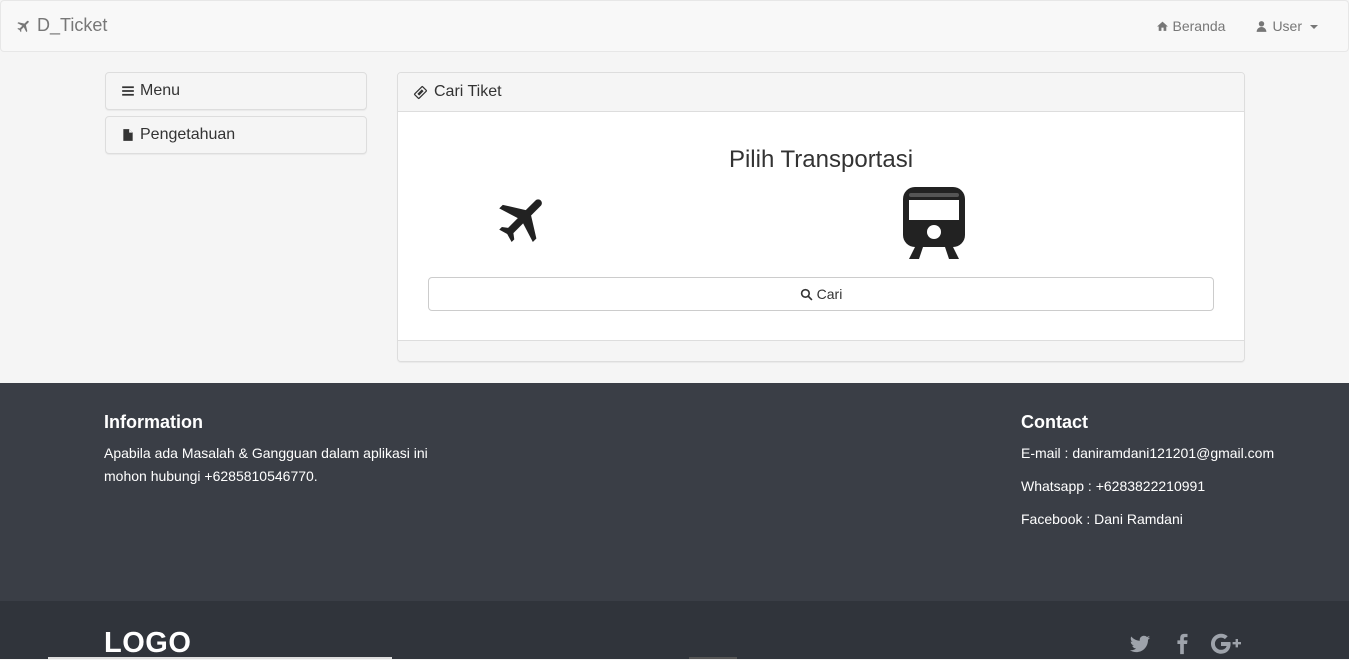  Describe the element at coordinates (128, 91) in the screenshot. I see `bars-icon` at that location.